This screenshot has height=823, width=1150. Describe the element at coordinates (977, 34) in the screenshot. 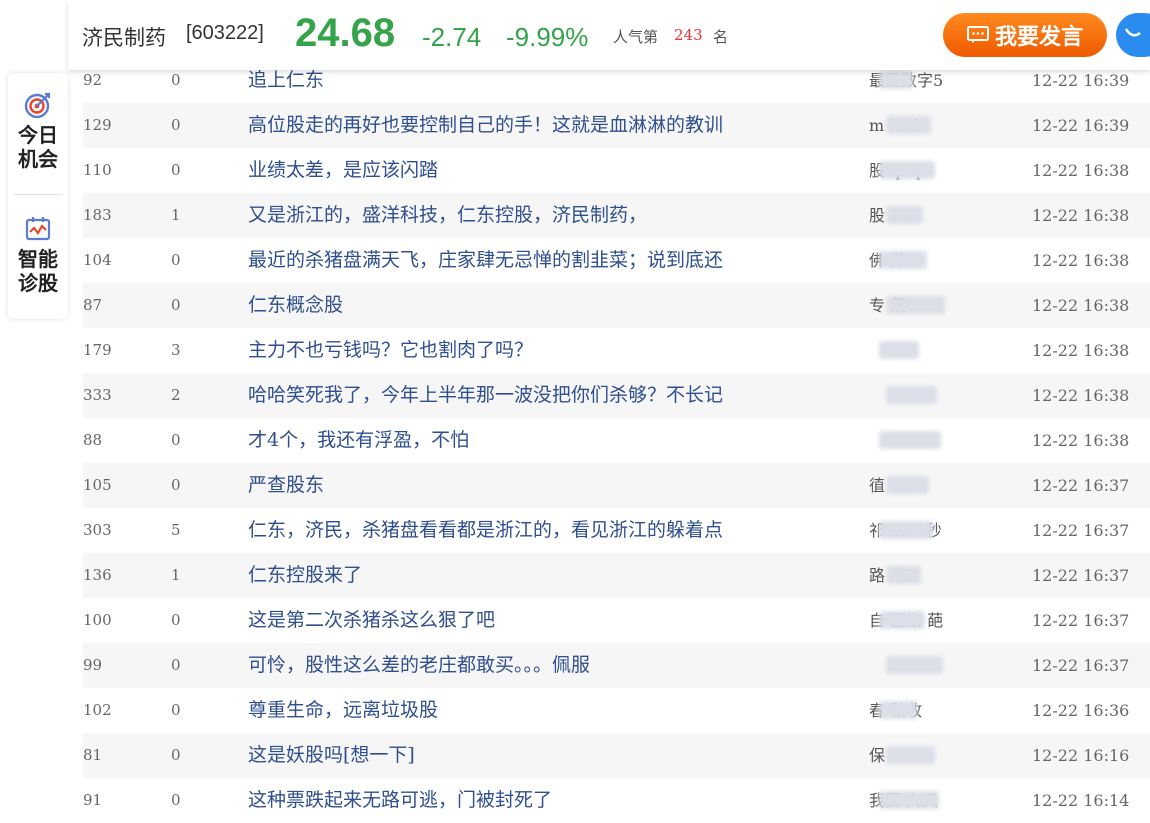

I see `message-icon` at that location.